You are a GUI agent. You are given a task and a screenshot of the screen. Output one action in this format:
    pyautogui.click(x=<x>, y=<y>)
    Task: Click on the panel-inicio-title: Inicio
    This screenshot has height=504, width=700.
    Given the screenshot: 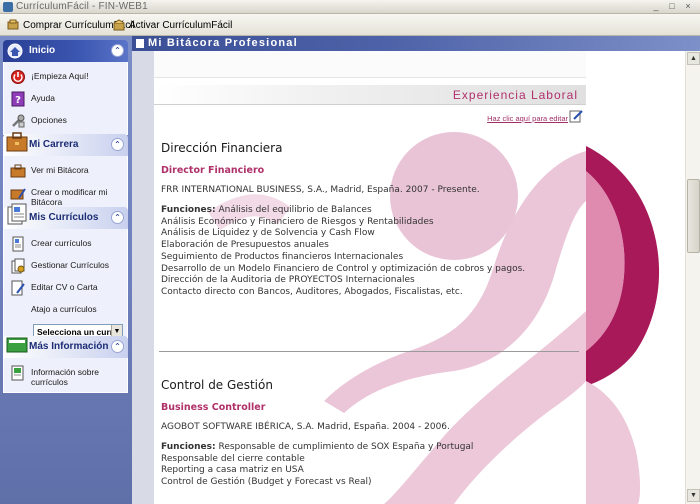 What is the action you would take?
    pyautogui.click(x=42, y=50)
    